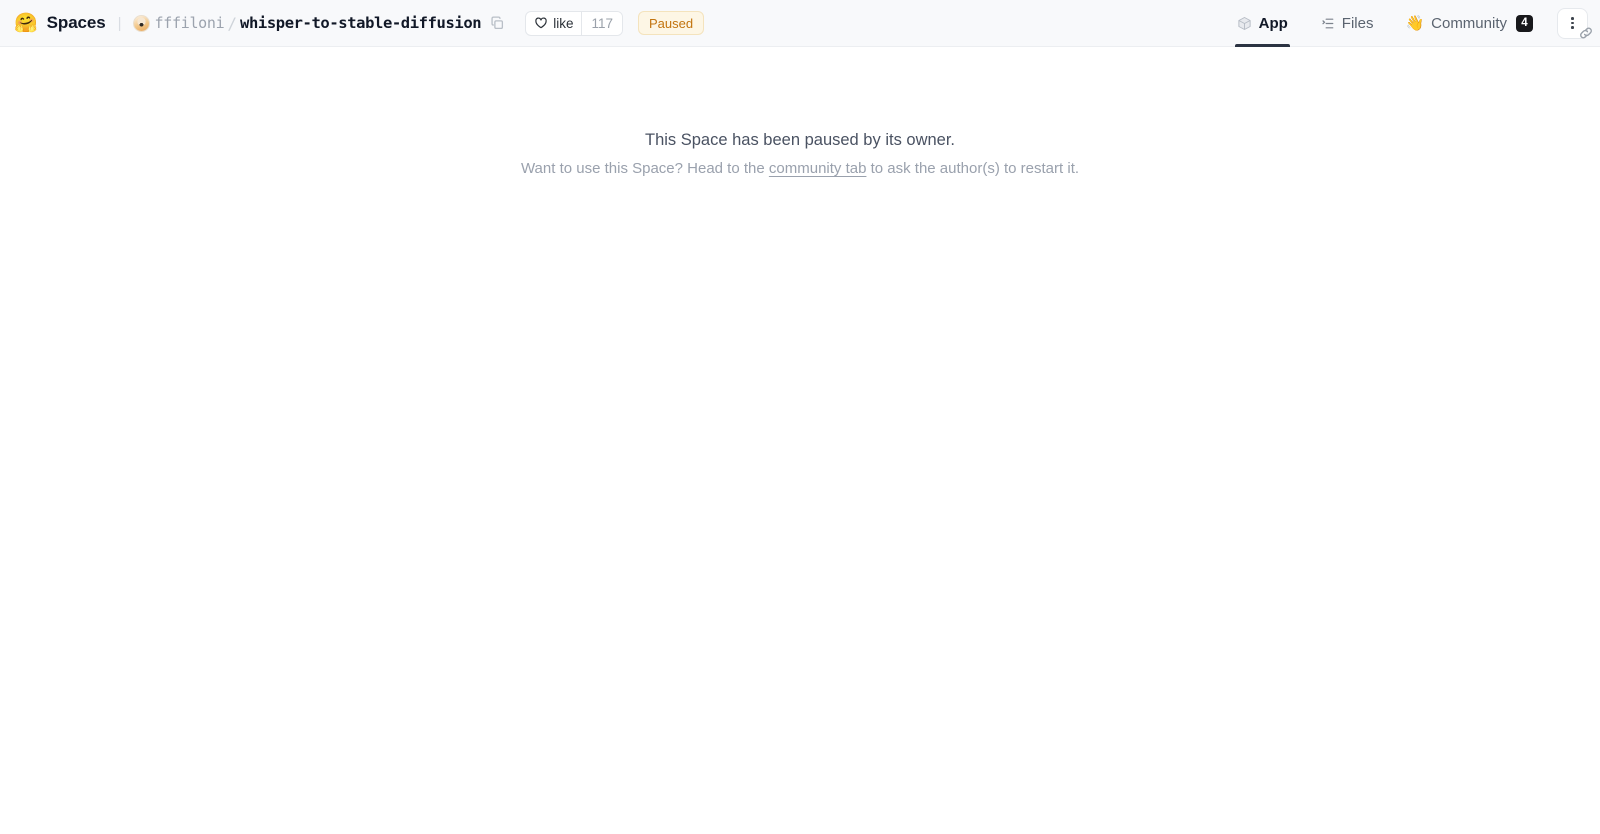 The image size is (1600, 834). I want to click on like-widget: like 117, so click(574, 23).